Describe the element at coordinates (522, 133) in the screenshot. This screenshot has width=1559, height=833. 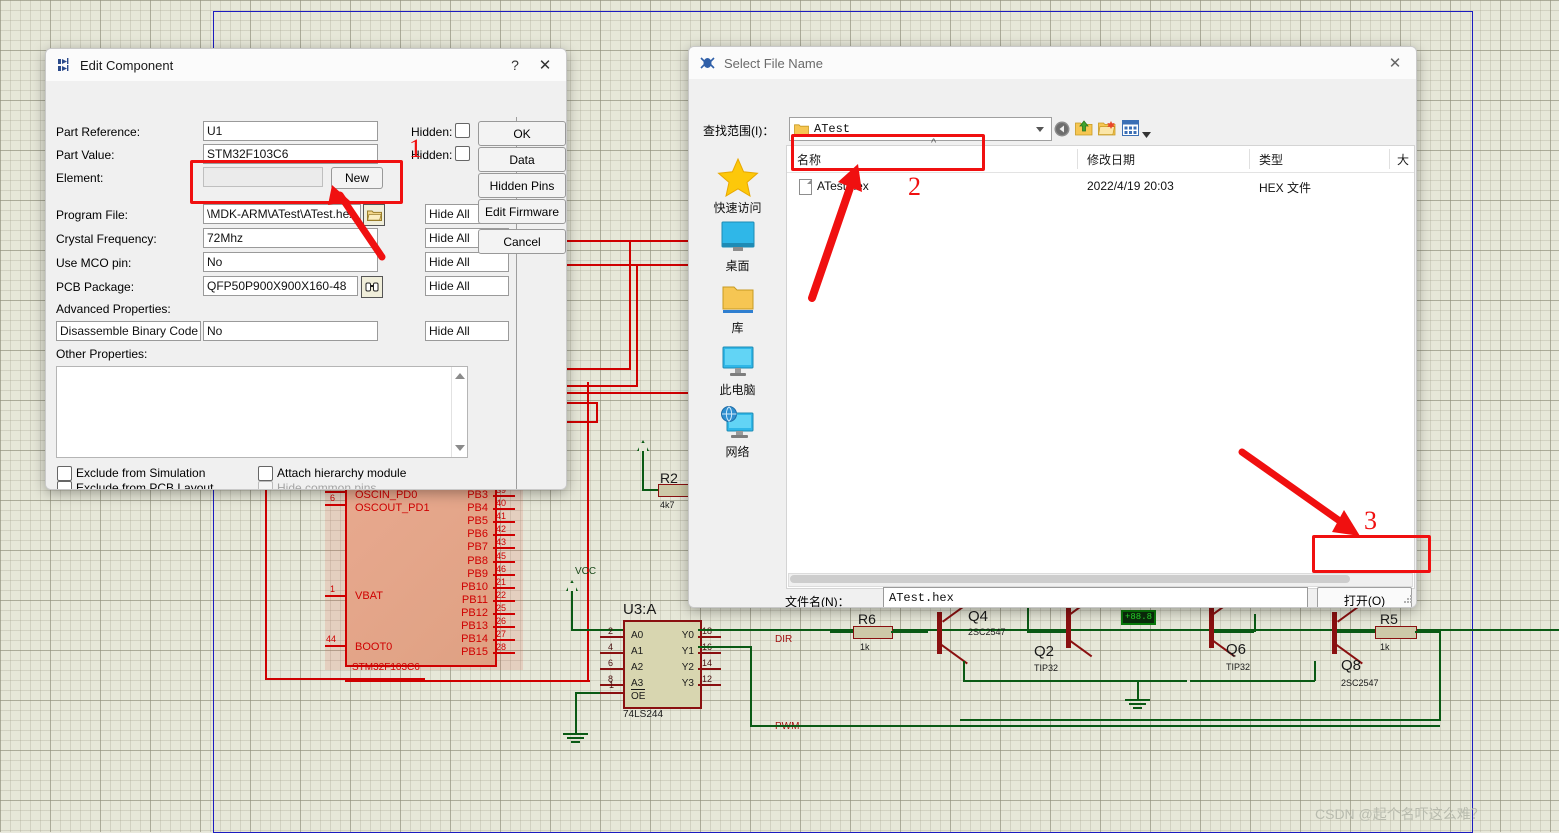
I see `ok-button: OK` at that location.